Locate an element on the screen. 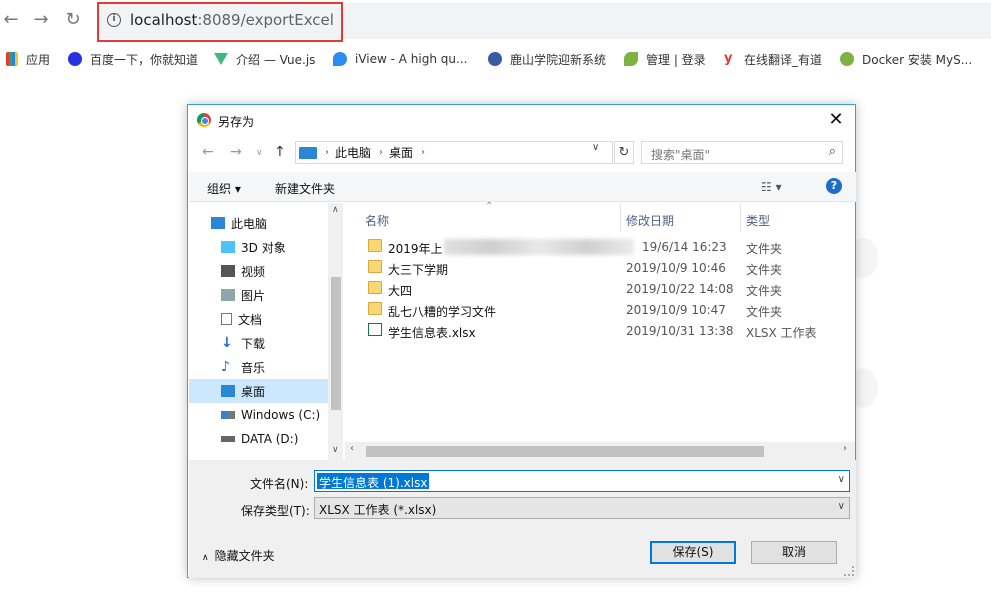 This screenshot has width=991, height=611. column-header-date: 修改日期 is located at coordinates (650, 220).